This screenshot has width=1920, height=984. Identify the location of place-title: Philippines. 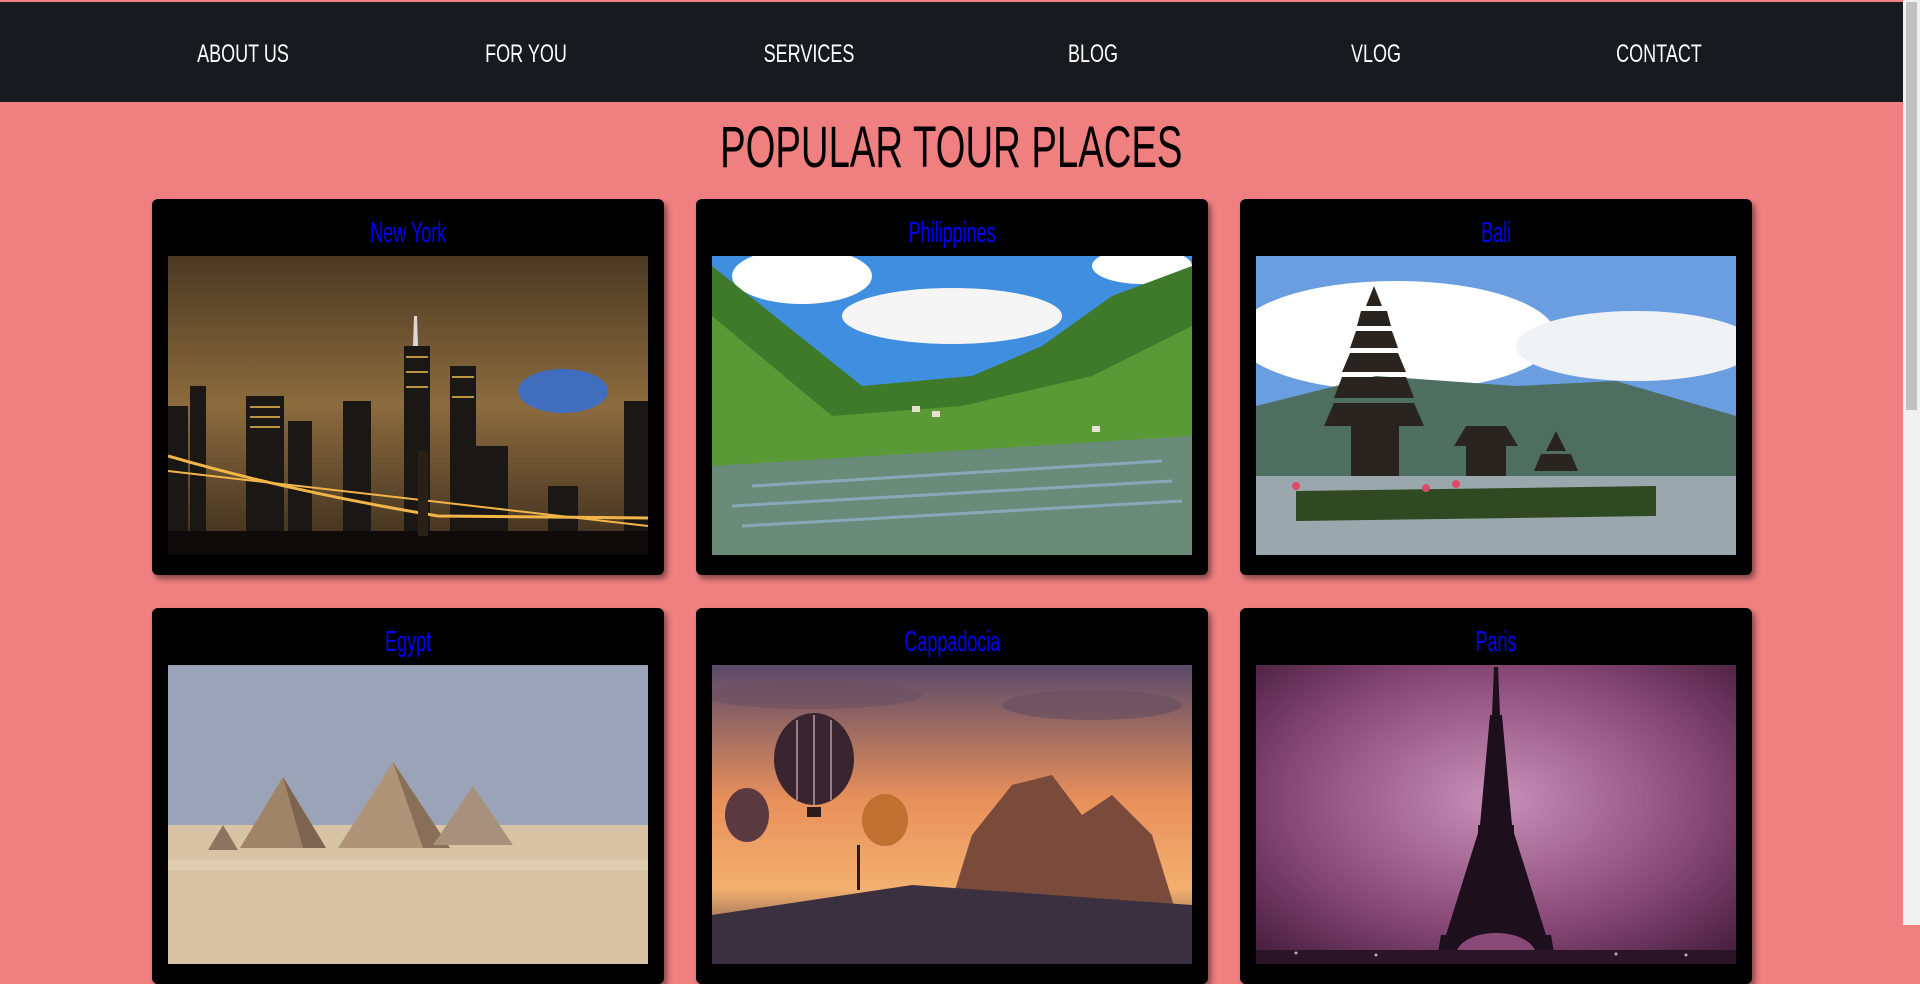
(952, 233).